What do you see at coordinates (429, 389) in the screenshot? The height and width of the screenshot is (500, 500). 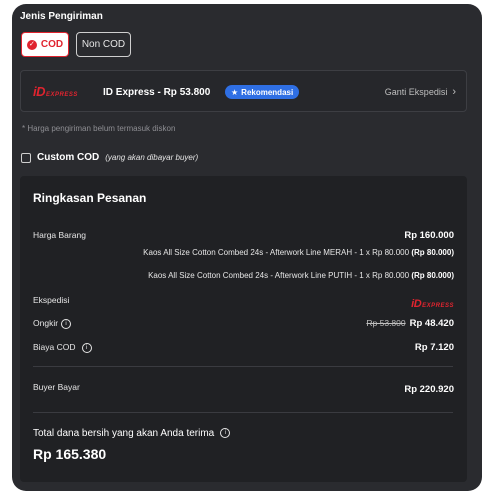 I see `buyer-pay-value: Rp 220.920` at bounding box center [429, 389].